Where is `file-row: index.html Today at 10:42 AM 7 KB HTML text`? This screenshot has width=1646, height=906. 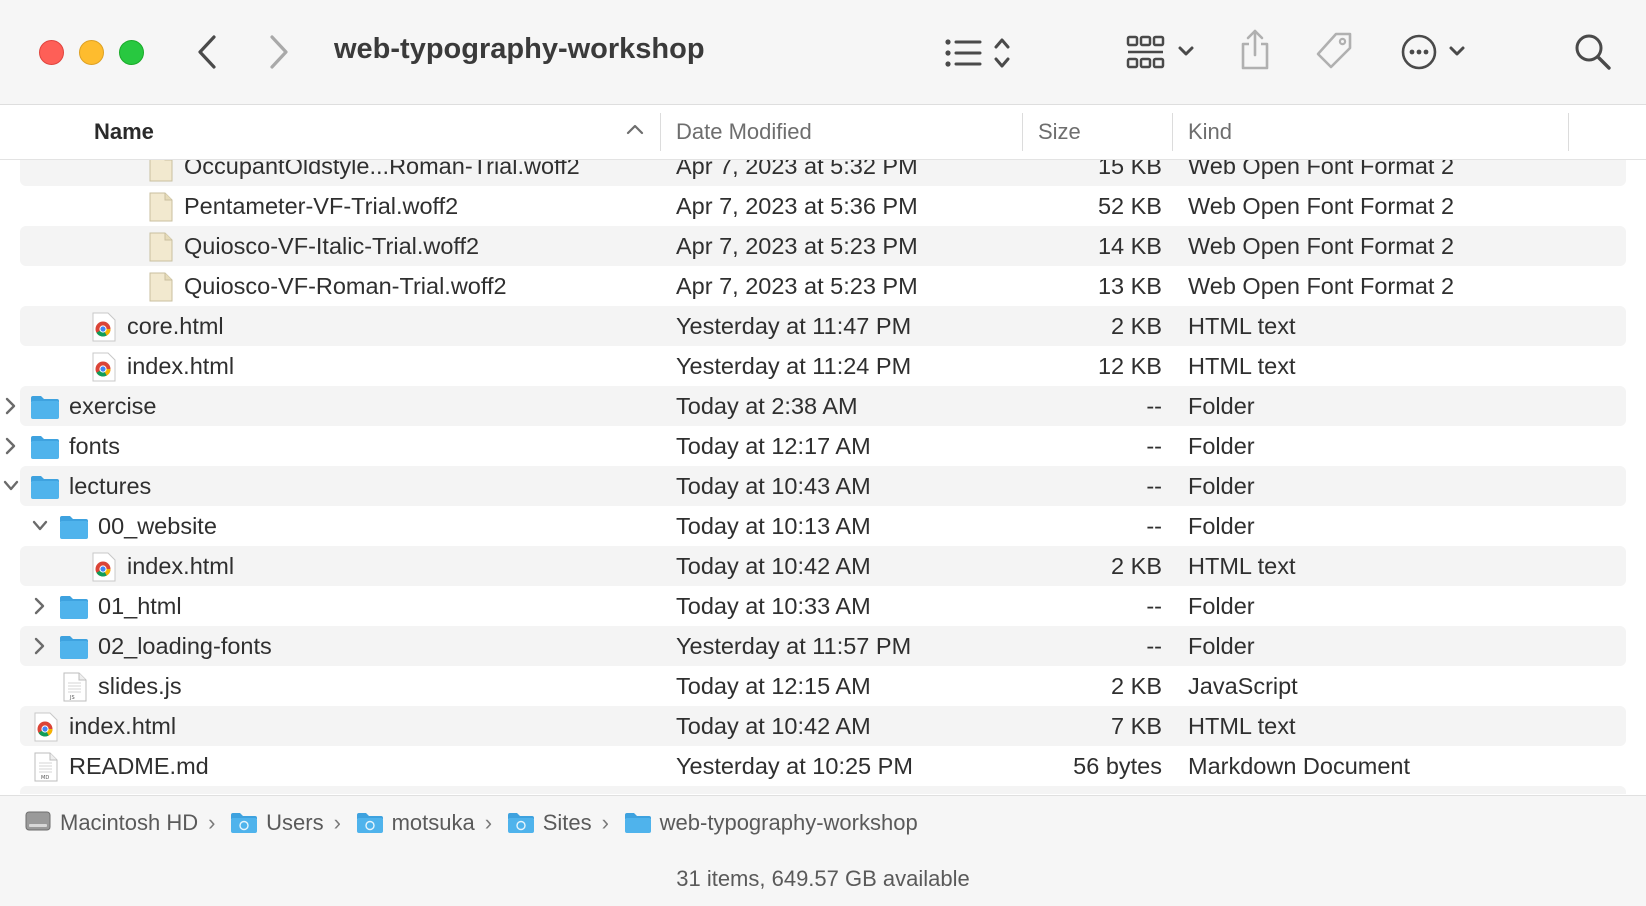 file-row: index.html Today at 10:42 AM 7 KB HTML text is located at coordinates (823, 726).